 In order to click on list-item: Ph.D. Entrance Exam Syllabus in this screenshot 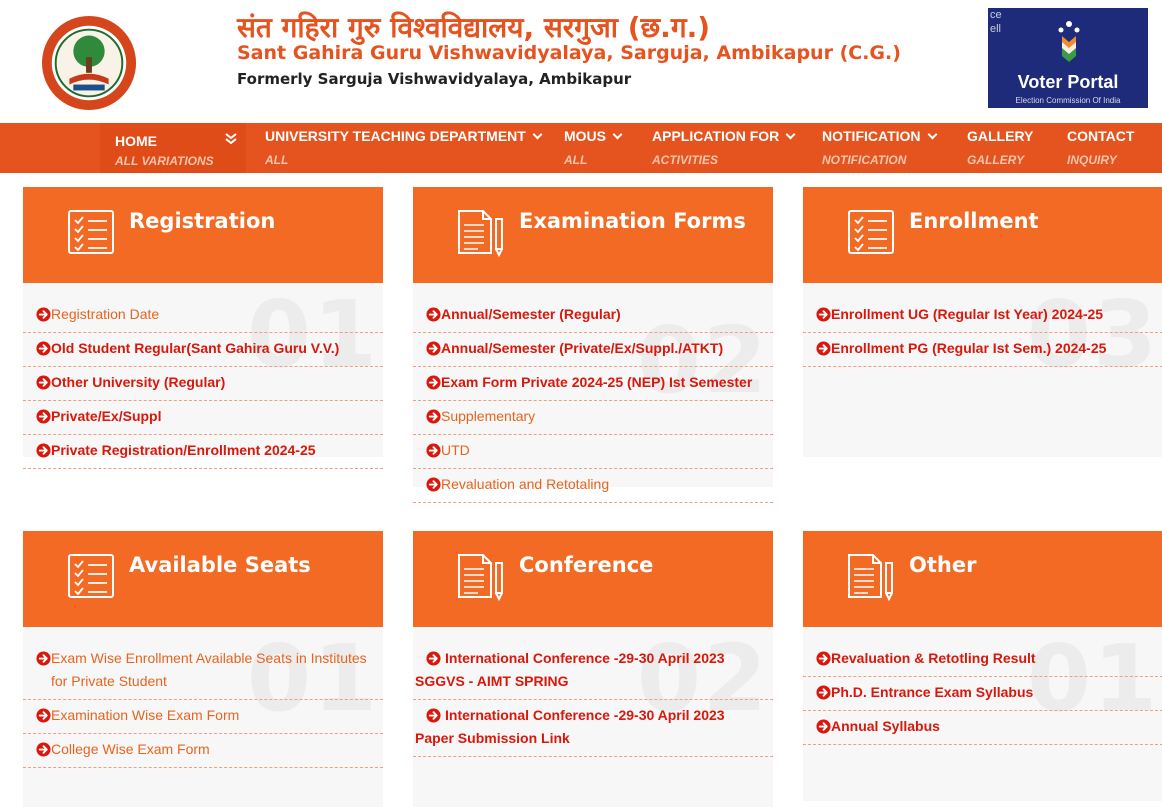, I will do `click(982, 694)`.